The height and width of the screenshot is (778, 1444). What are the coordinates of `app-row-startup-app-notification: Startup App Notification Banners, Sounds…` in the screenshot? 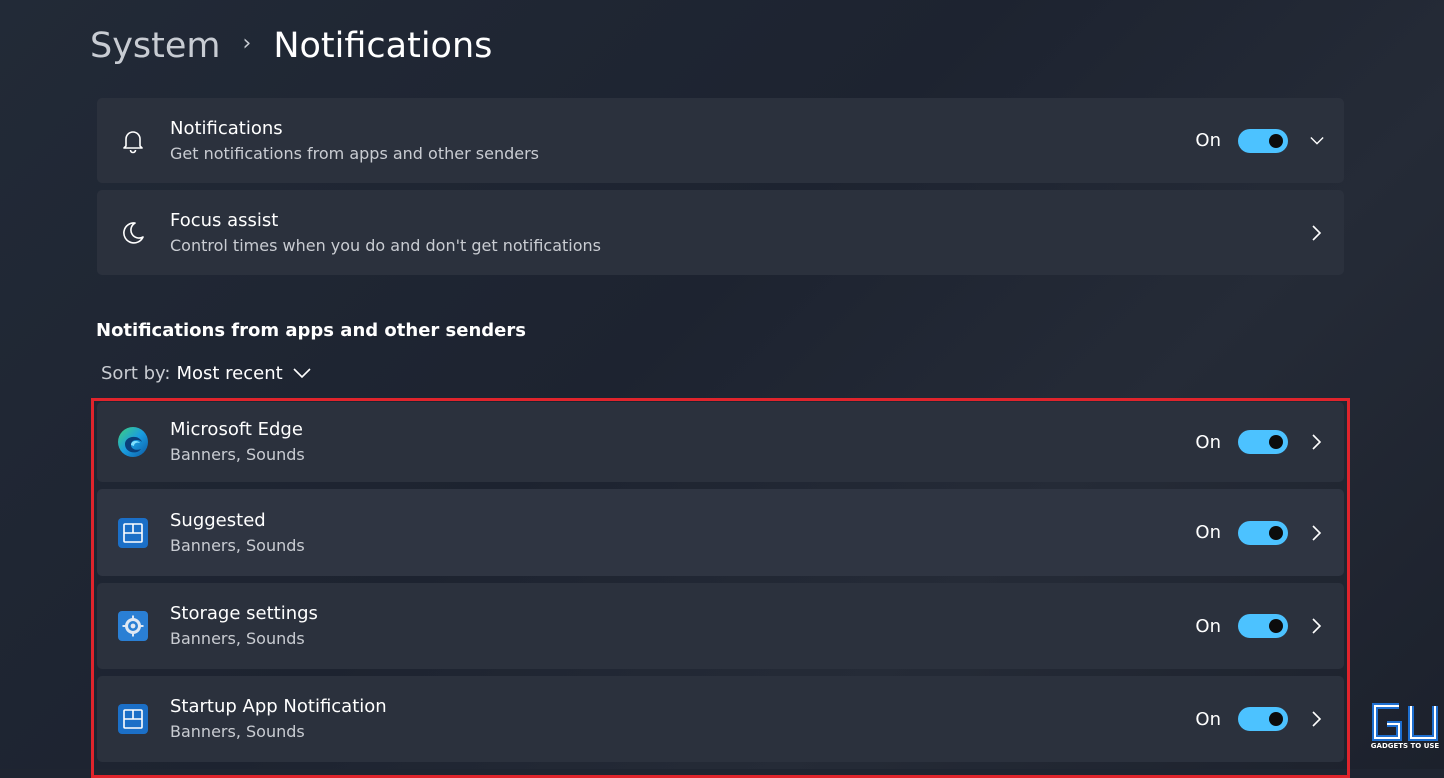 It's located at (720, 719).